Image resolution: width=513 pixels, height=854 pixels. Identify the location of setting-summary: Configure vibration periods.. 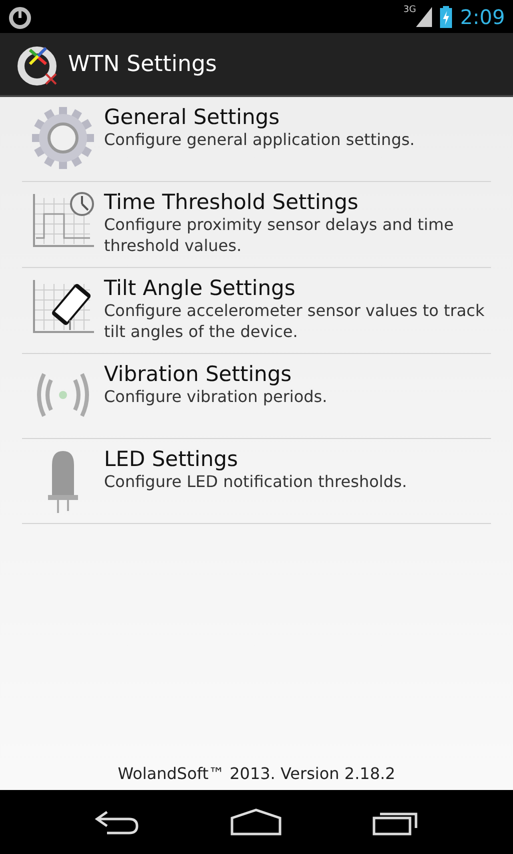
(216, 397).